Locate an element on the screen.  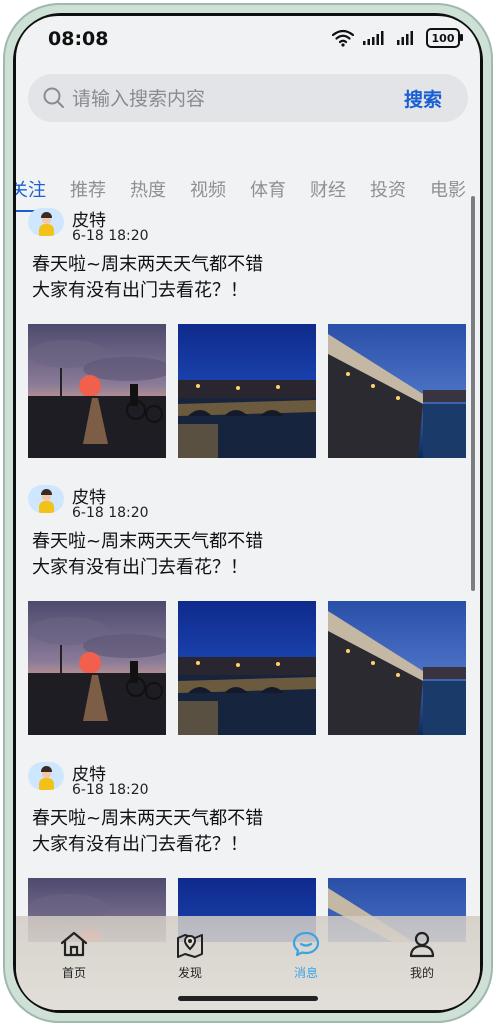
search-bar: 搜索 is located at coordinates (248, 98).